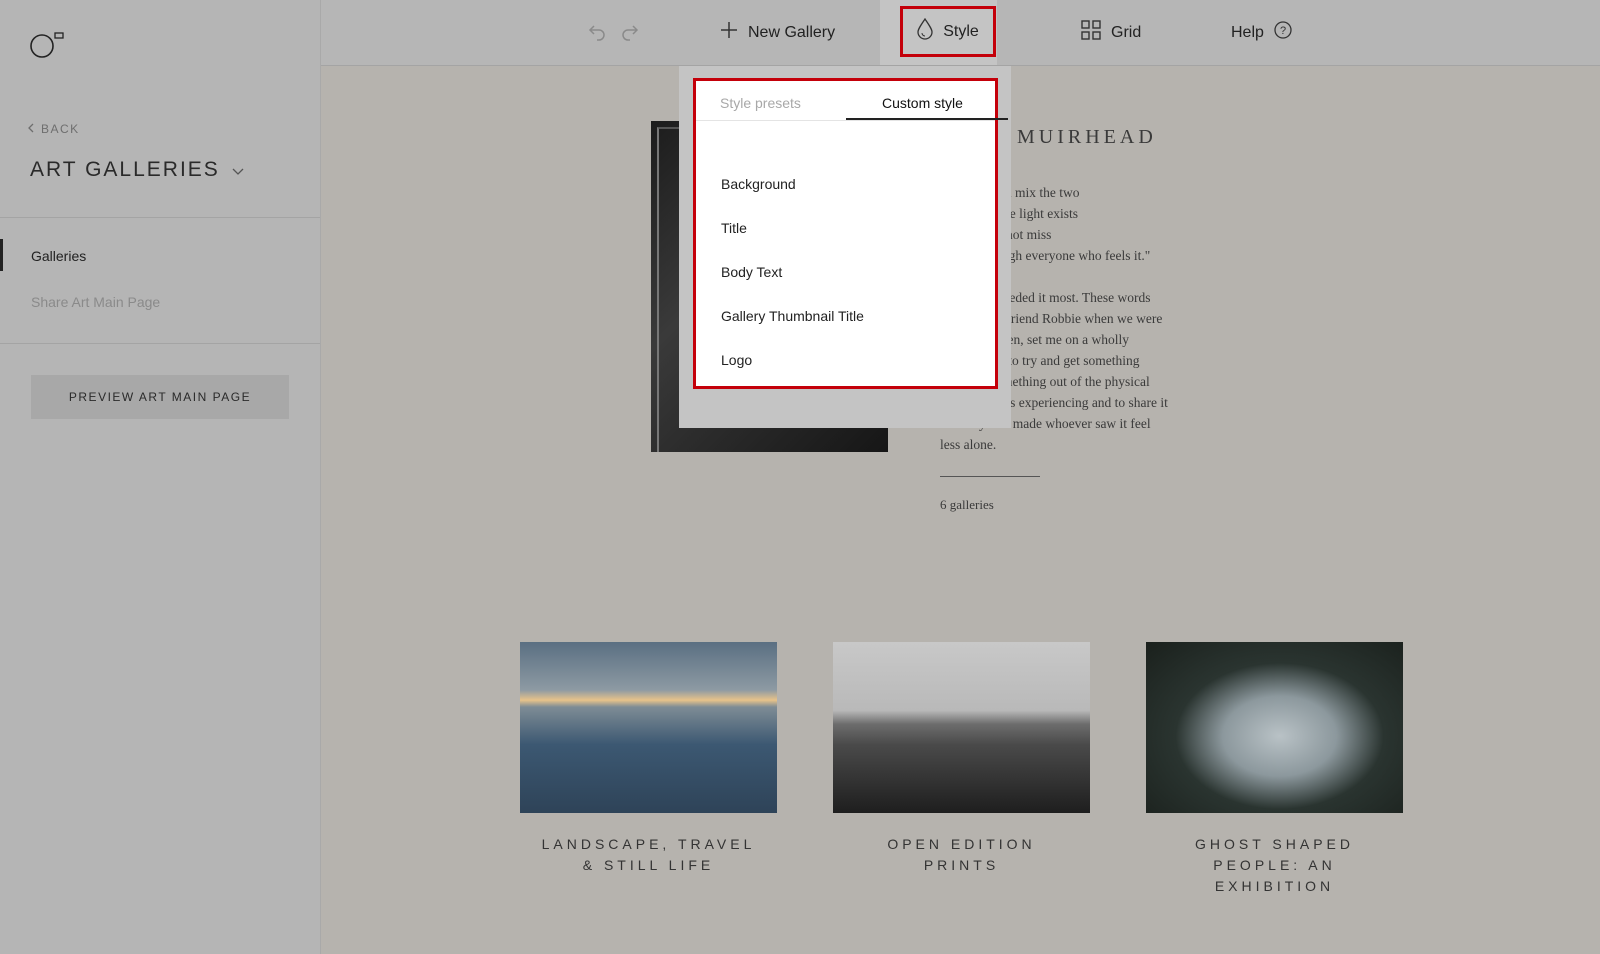 This screenshot has height=954, width=1600. What do you see at coordinates (792, 316) in the screenshot?
I see `style-item-gallery-thumbnail-title: Gallery Thumbnail Title` at bounding box center [792, 316].